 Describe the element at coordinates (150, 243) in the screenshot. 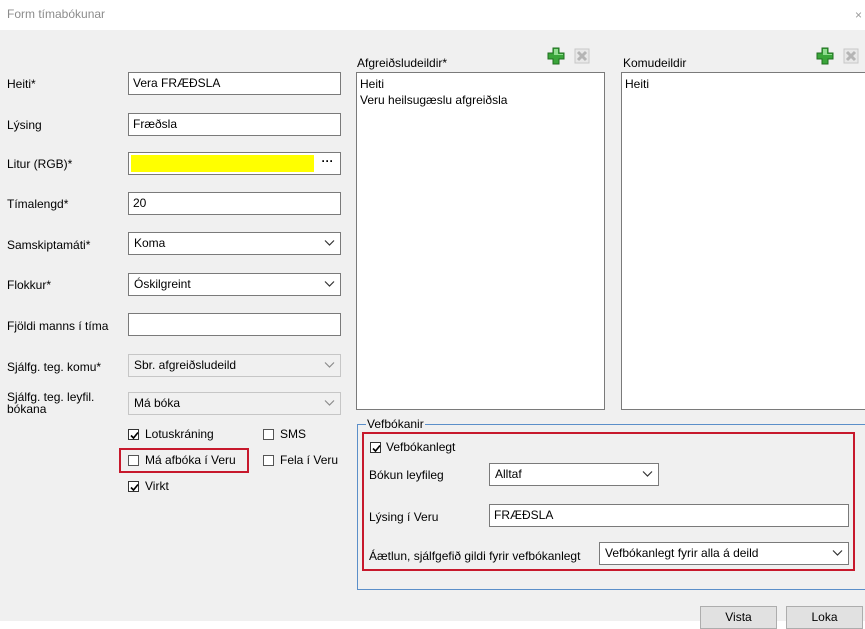

I see `samskiptamati-value: Koma` at that location.